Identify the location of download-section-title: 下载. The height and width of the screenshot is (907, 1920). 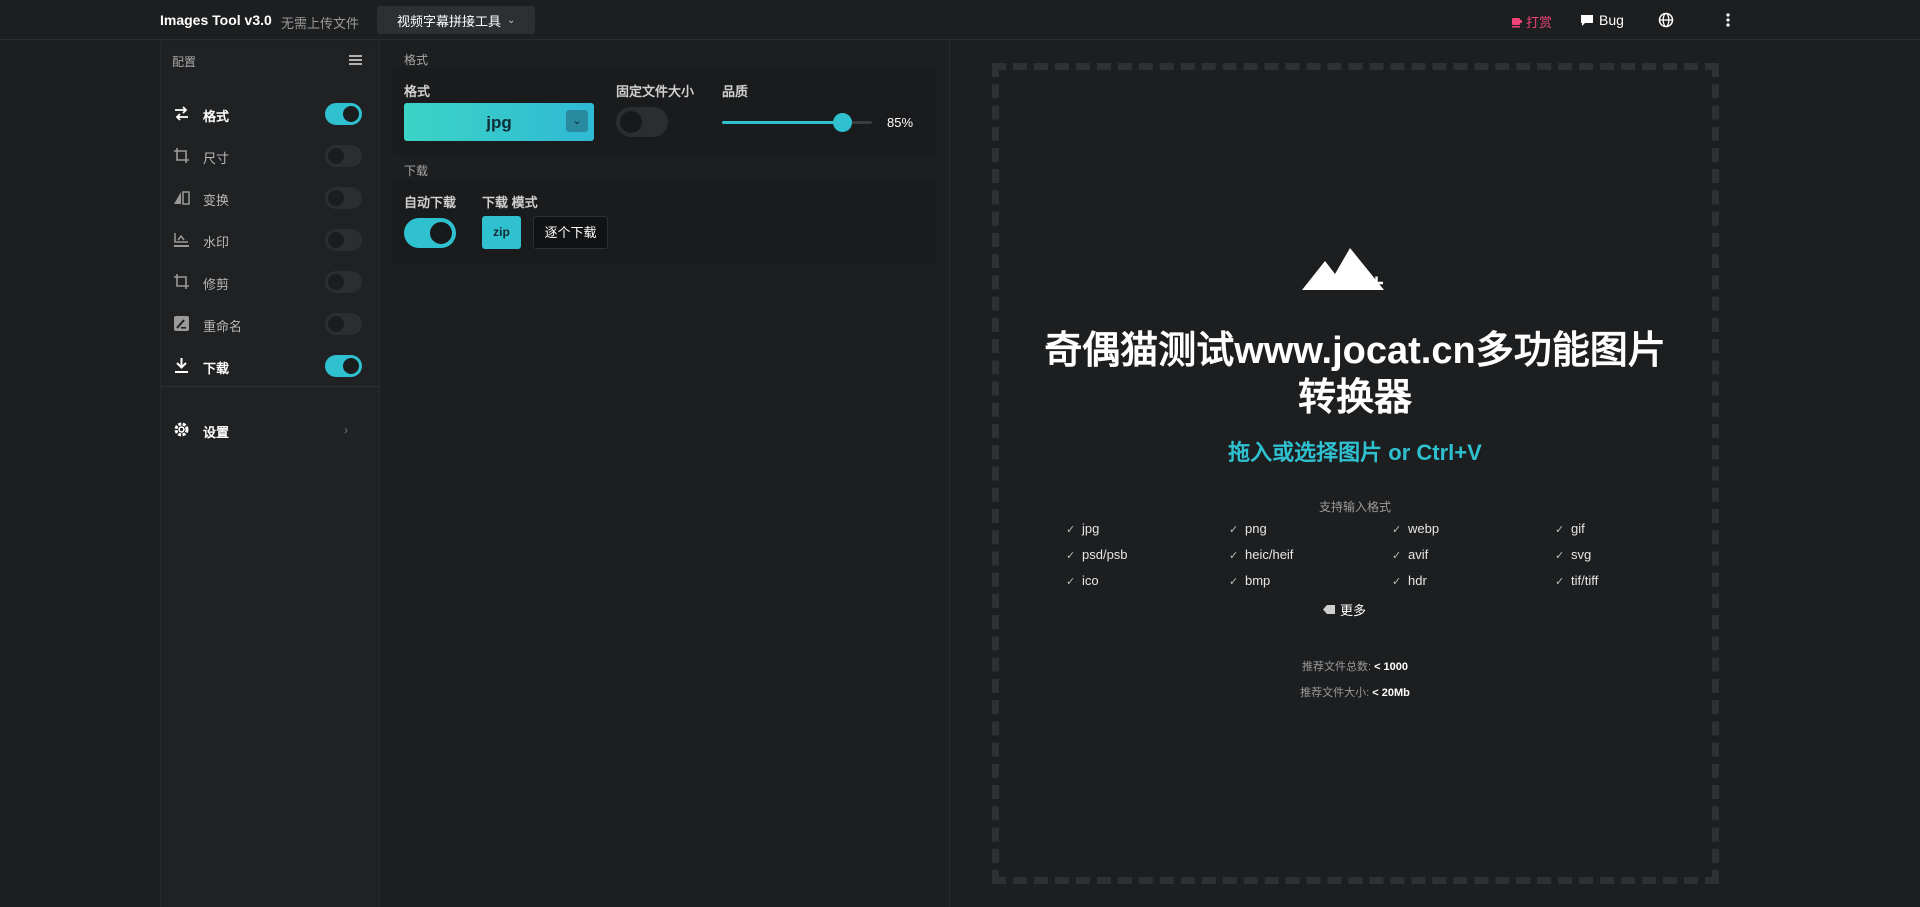
(416, 171).